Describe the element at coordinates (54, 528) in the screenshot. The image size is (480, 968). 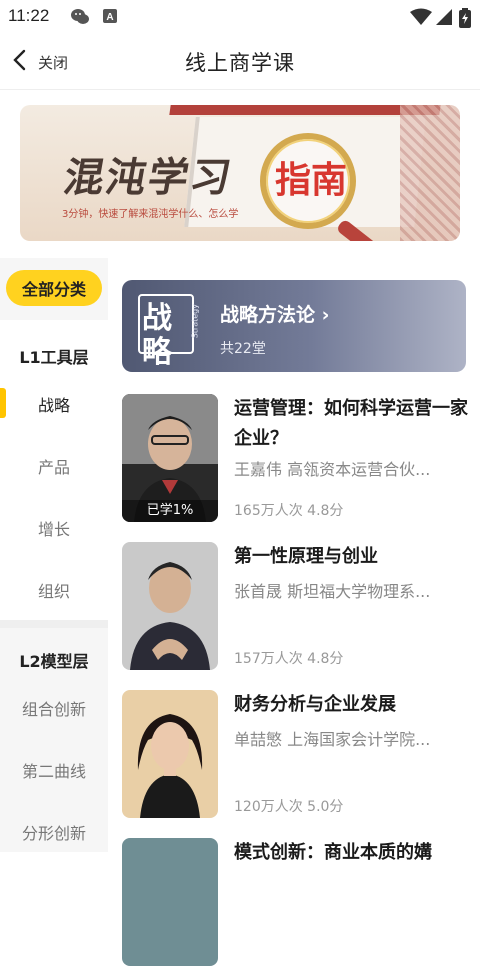
I see `sidebar-item-growth: 增长` at that location.